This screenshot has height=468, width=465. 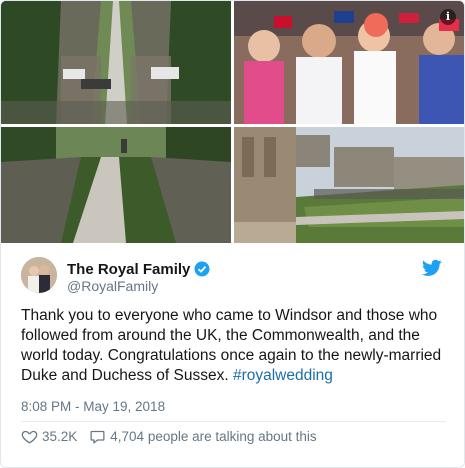 What do you see at coordinates (97, 436) in the screenshot?
I see `speech-bubble-icon` at bounding box center [97, 436].